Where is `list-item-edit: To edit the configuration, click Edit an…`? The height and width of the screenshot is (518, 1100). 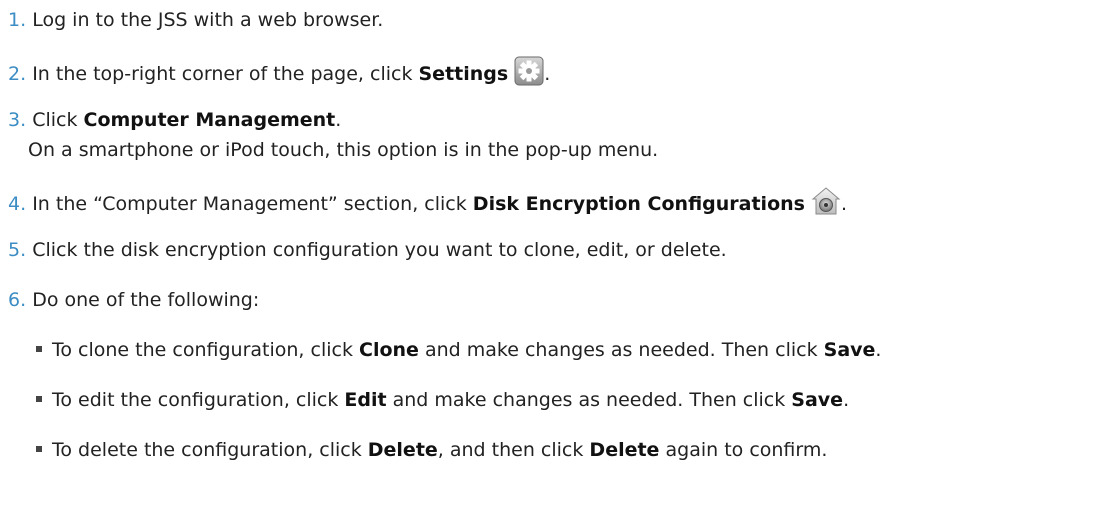 list-item-edit: To edit the configuration, click Edit an… is located at coordinates (442, 400).